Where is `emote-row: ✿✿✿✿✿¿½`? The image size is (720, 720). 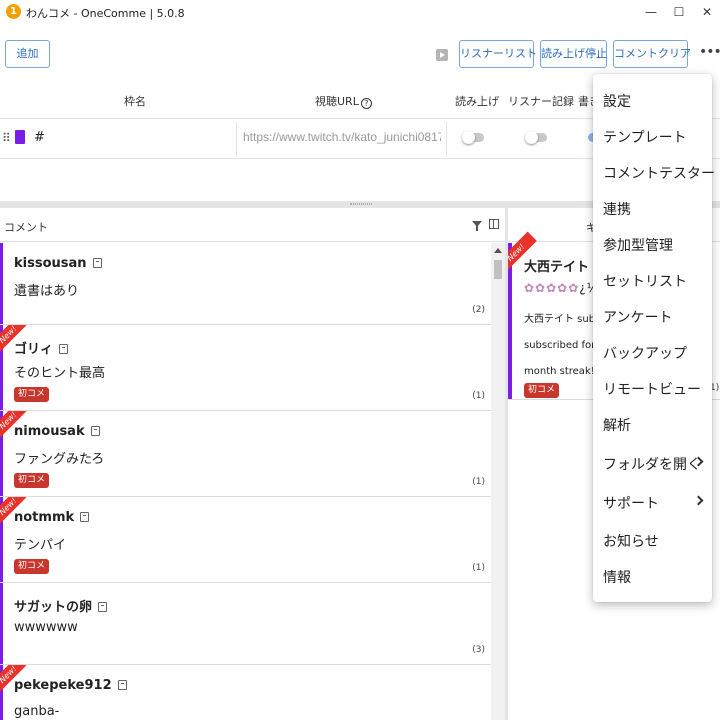 emote-row: ✿✿✿✿✿¿½ is located at coordinates (561, 288).